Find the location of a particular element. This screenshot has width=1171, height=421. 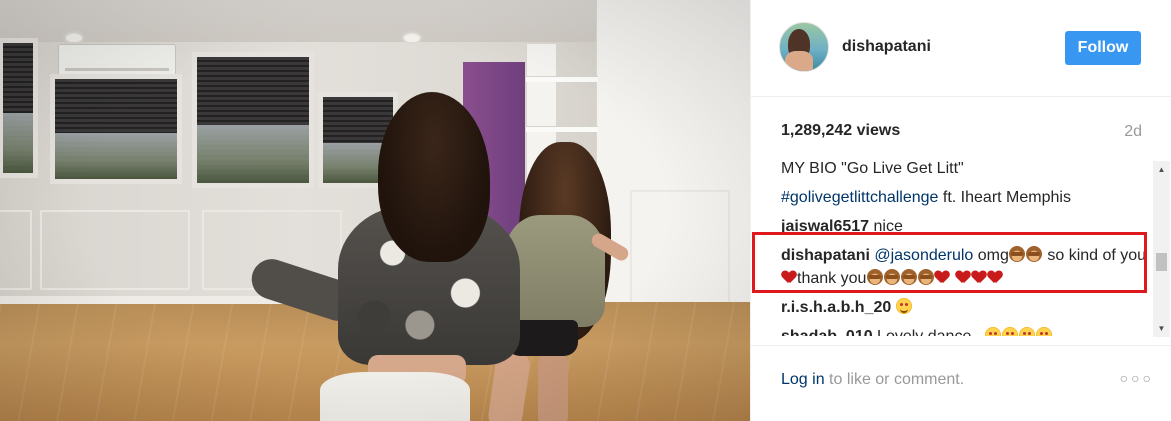

comment-username: r.i.s.h.a.b.h_20 is located at coordinates (836, 307).